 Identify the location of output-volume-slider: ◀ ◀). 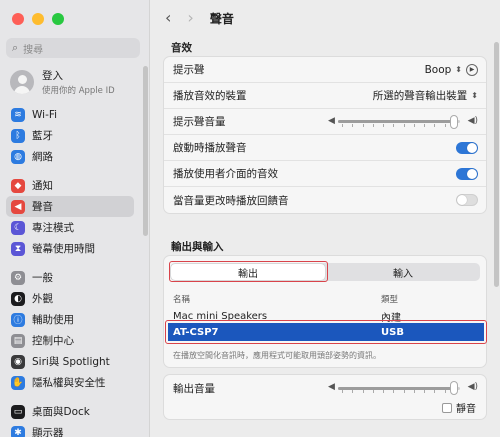
(403, 388).